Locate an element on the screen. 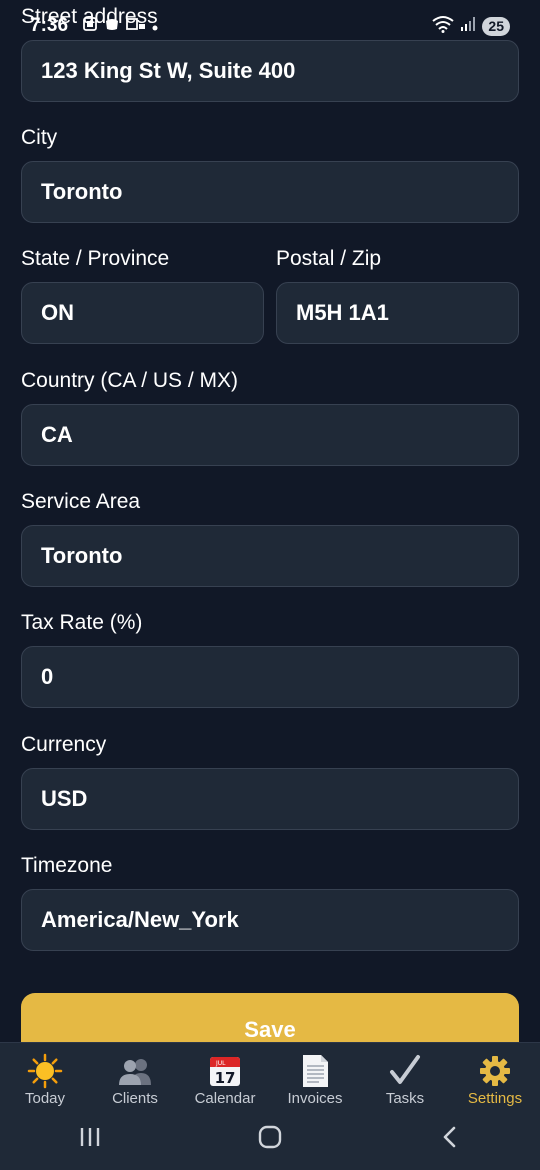 This screenshot has height=1170, width=540. app-notification-icon is located at coordinates (112, 26).